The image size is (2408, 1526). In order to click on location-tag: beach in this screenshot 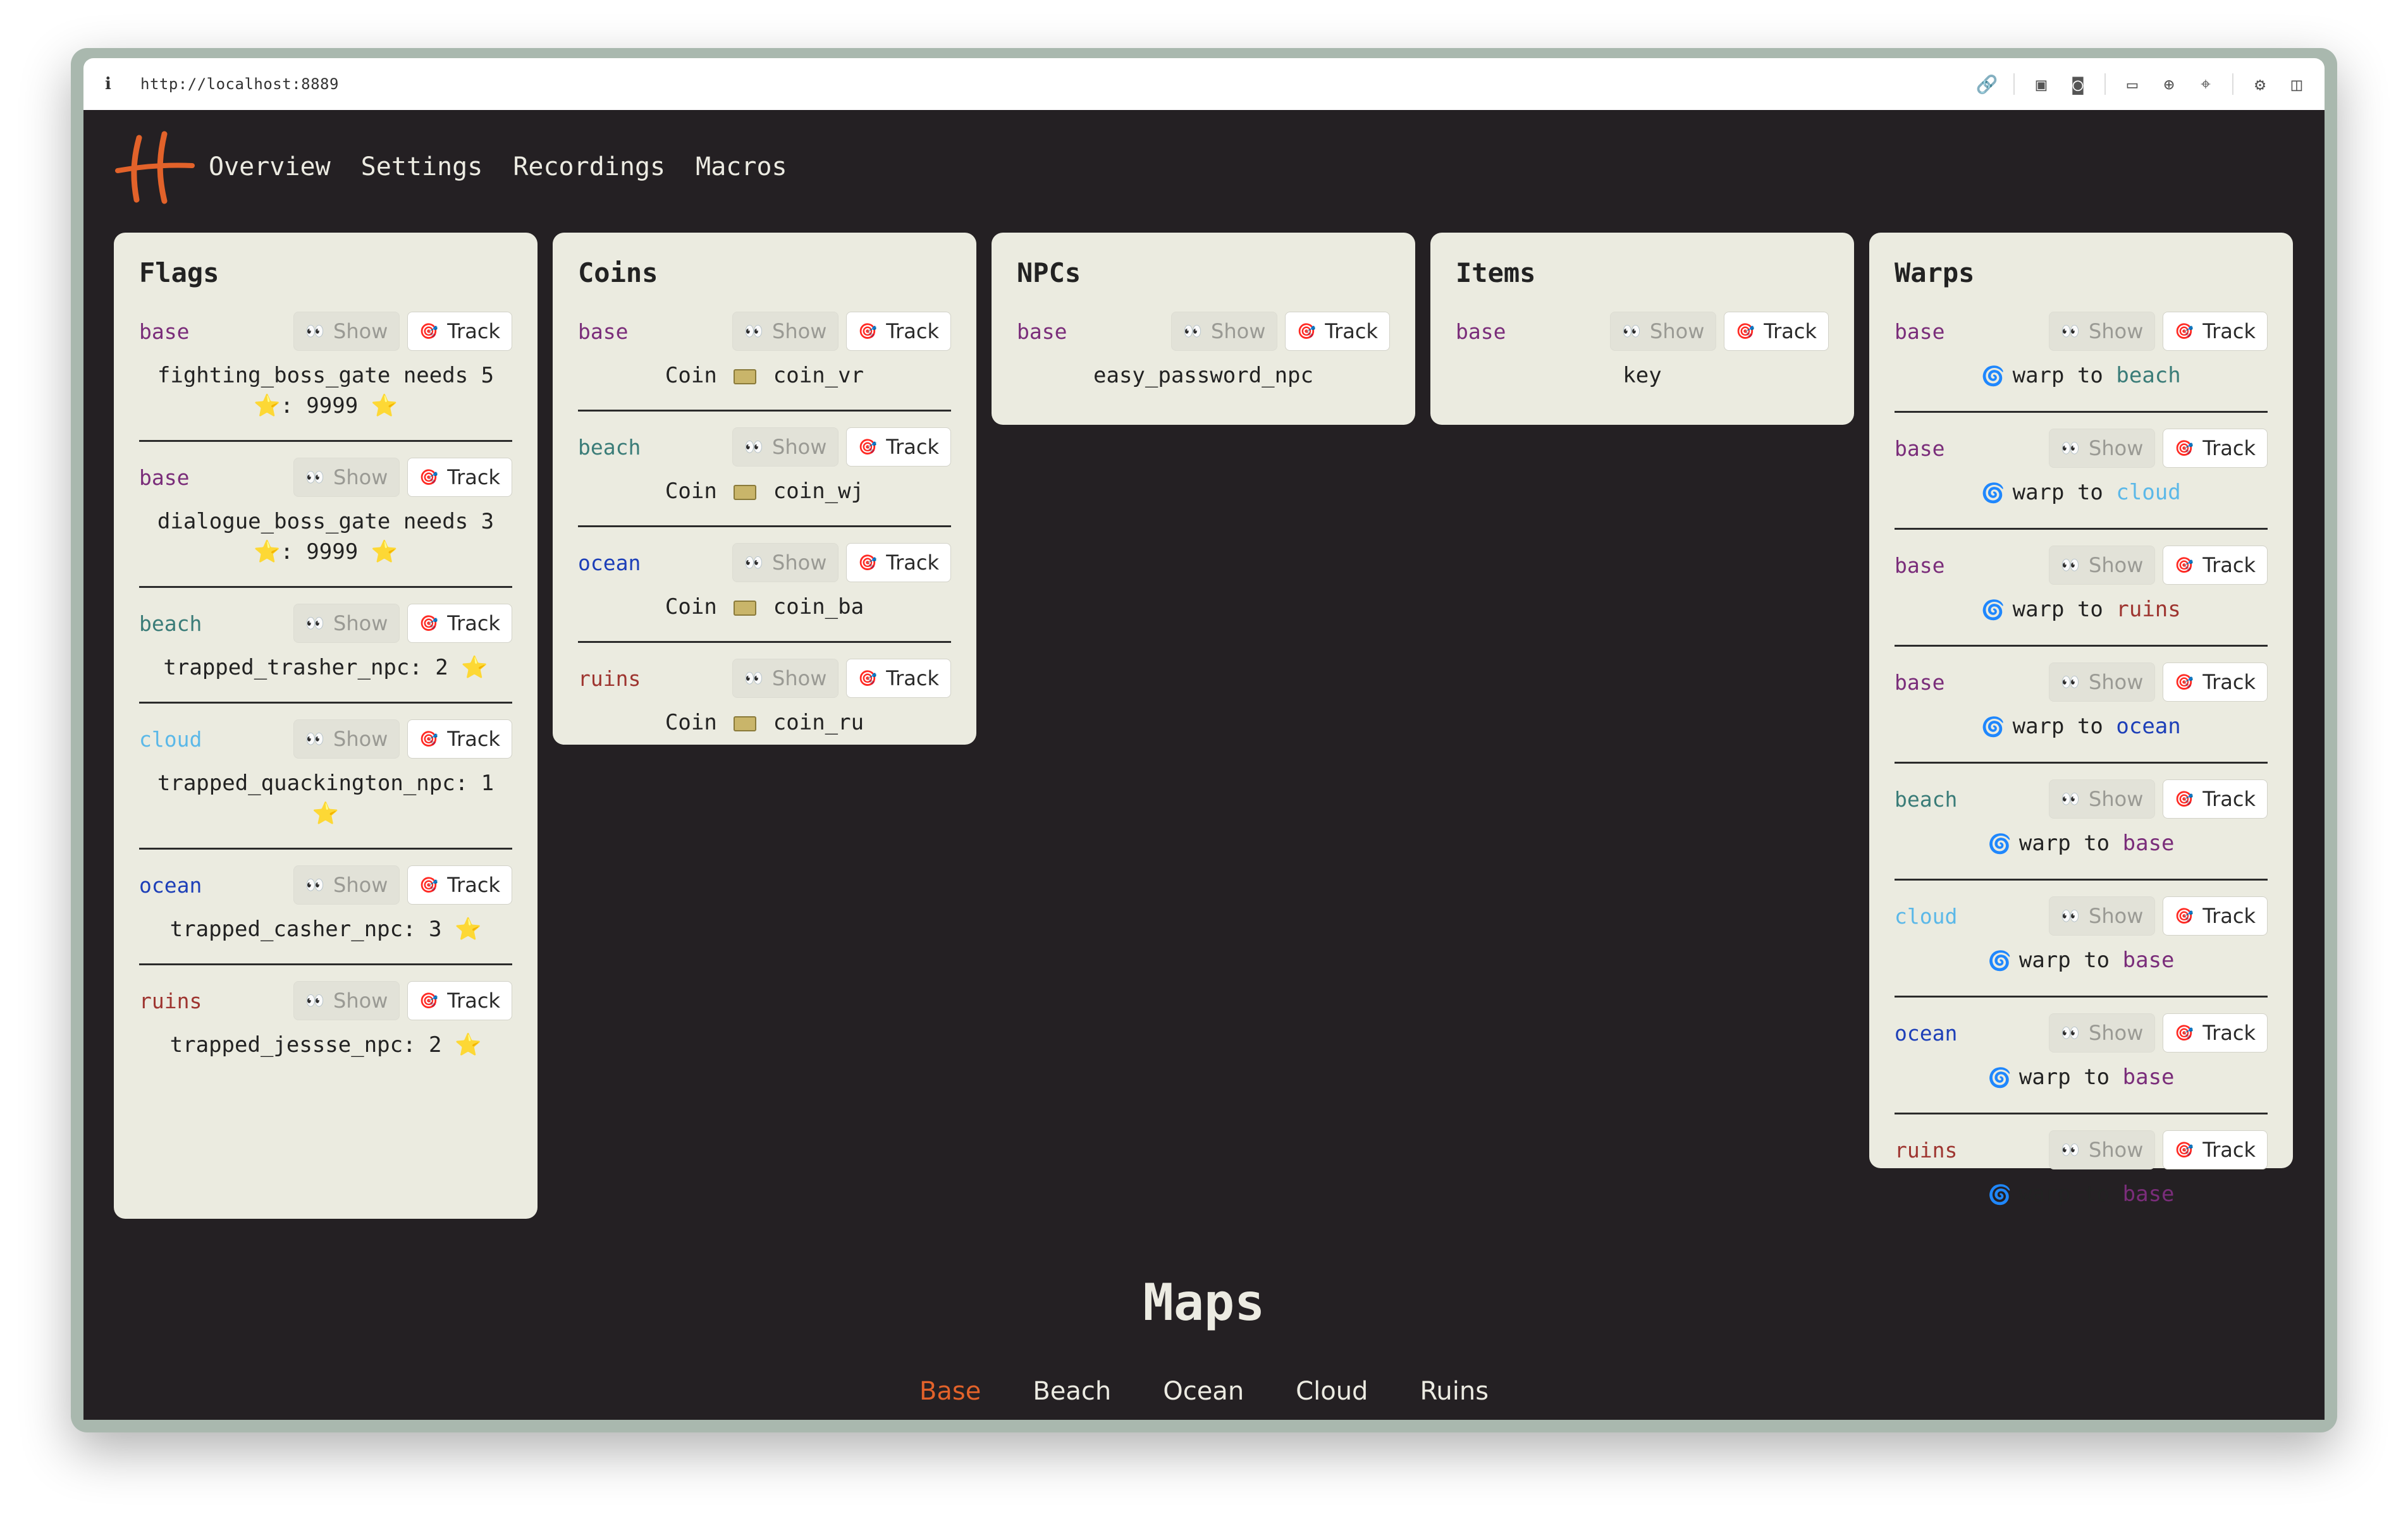, I will do `click(1926, 799)`.